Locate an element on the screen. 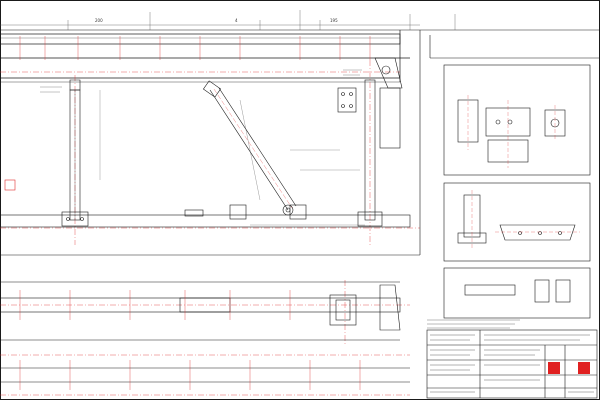 This screenshot has height=400, width=600. detail-center-lines is located at coordinates (523, 172).